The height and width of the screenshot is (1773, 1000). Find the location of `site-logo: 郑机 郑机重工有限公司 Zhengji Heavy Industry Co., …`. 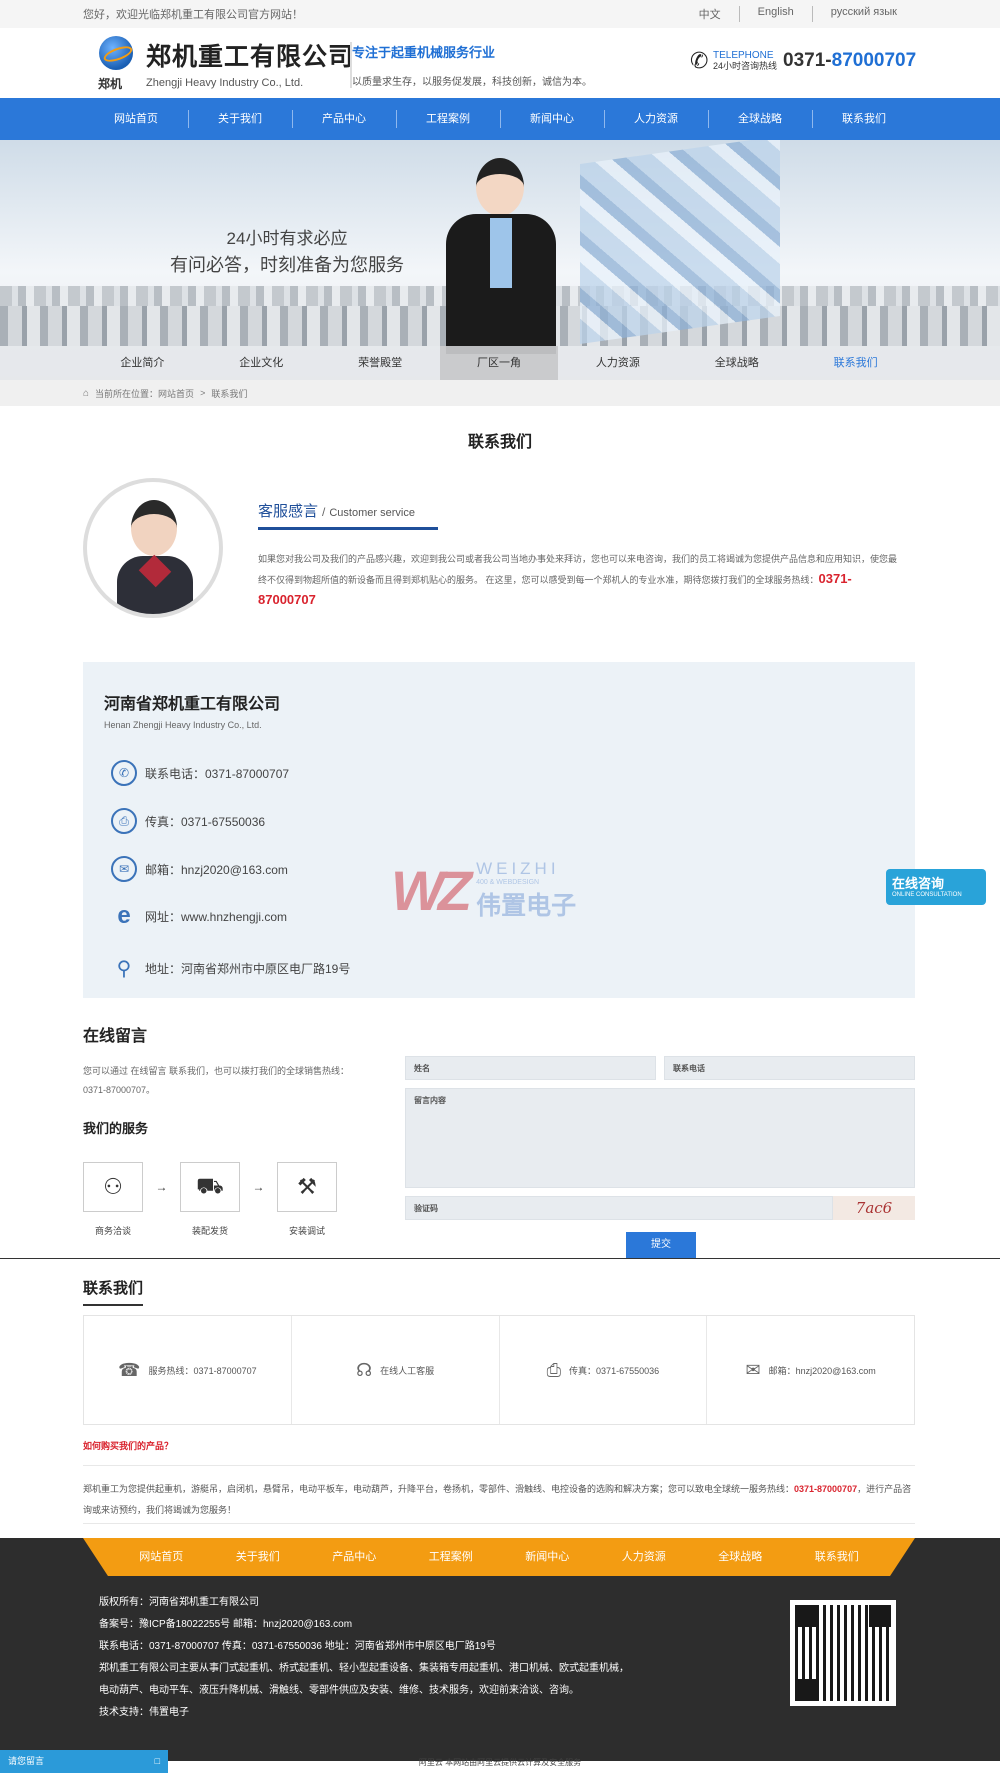

site-logo: 郑机 郑机重工有限公司 Zhengji Heavy Industry Co., … is located at coordinates (225, 63).